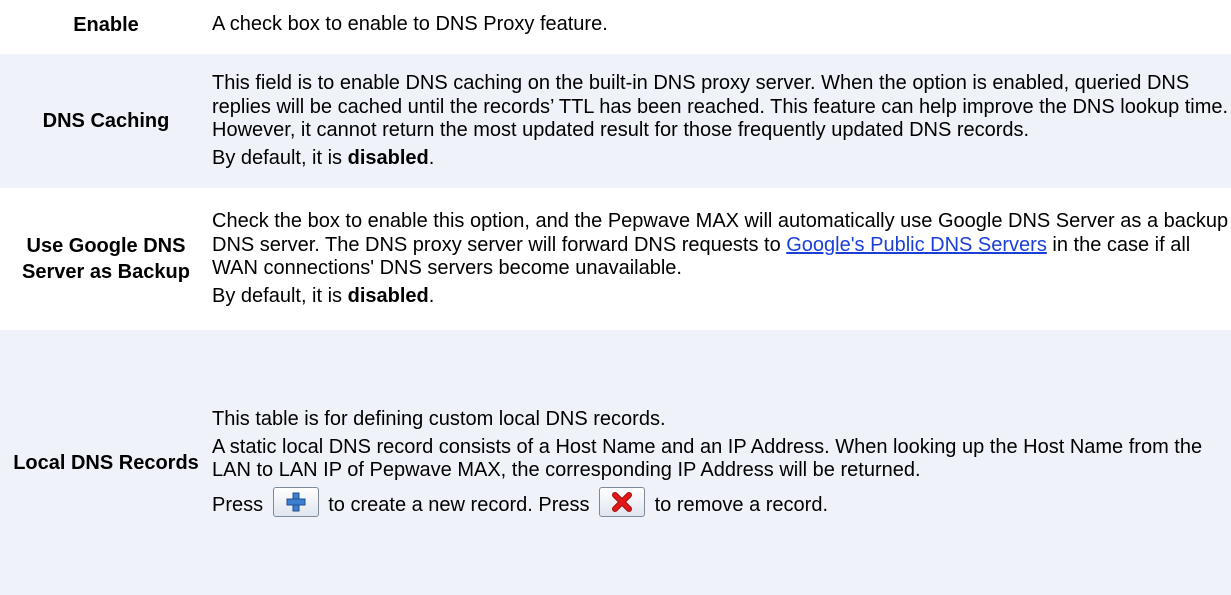  What do you see at coordinates (240, 504) in the screenshot?
I see `press-text-1: Press` at bounding box center [240, 504].